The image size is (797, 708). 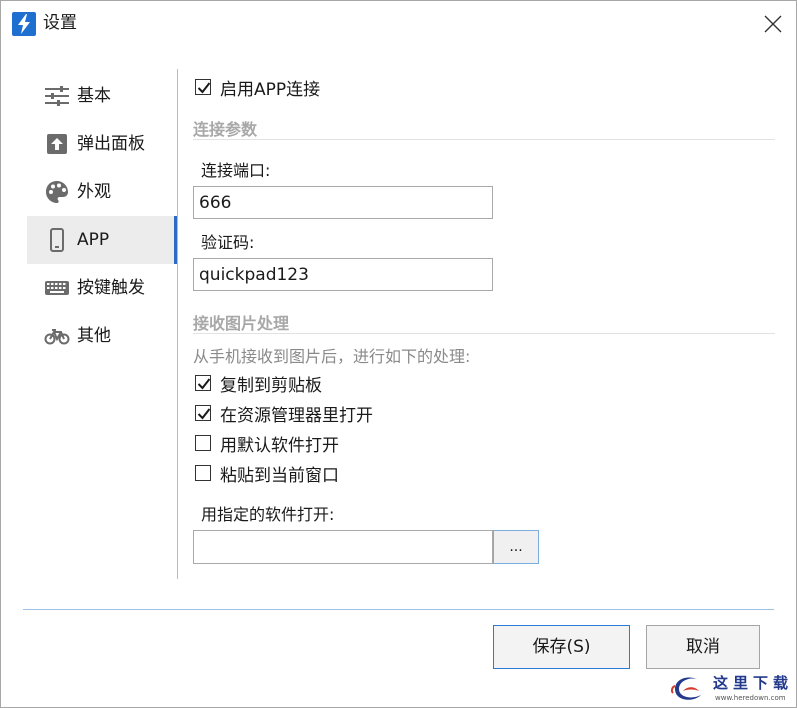 What do you see at coordinates (703, 647) in the screenshot?
I see `cancel-button: 取消` at bounding box center [703, 647].